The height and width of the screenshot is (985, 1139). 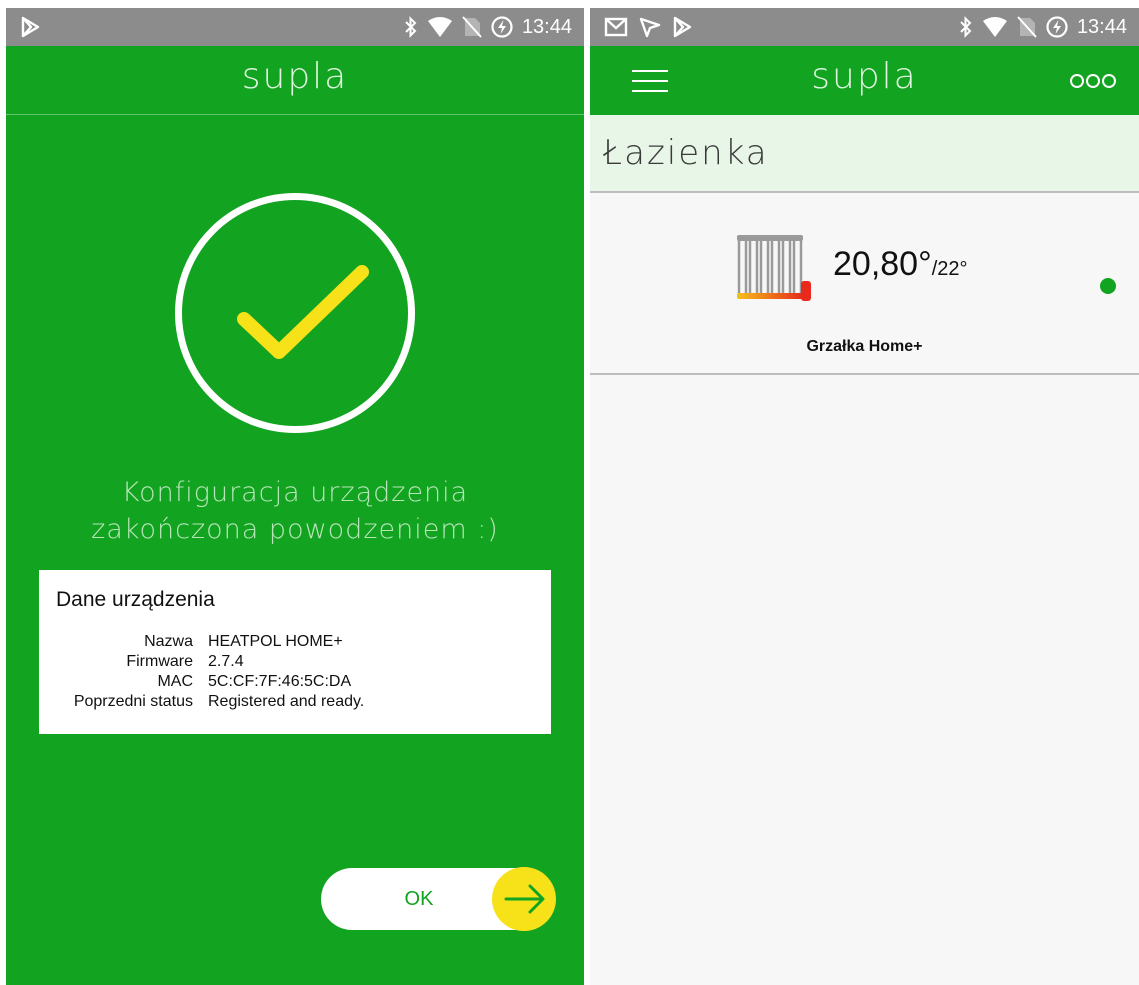 I want to click on success-message-line2: zakończona powodzeniem :), so click(x=295, y=529).